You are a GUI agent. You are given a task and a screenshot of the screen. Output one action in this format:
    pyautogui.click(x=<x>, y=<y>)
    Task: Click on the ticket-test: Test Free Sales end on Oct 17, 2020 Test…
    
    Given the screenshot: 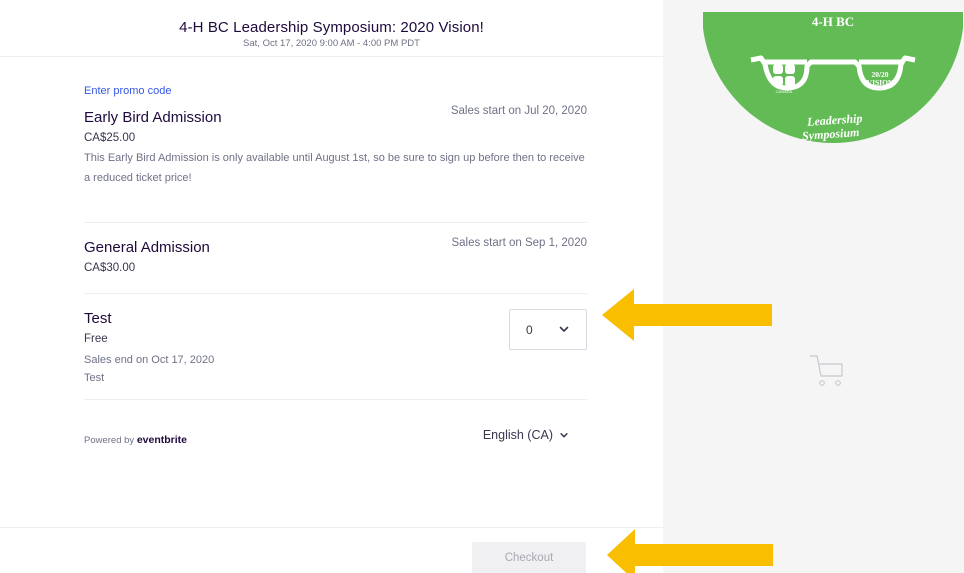 What is the action you would take?
    pyautogui.click(x=335, y=347)
    